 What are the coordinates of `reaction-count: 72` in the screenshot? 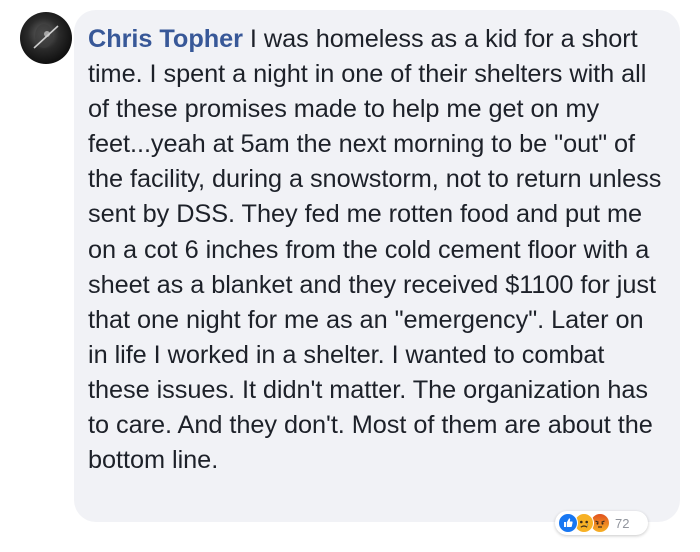 It's located at (622, 523).